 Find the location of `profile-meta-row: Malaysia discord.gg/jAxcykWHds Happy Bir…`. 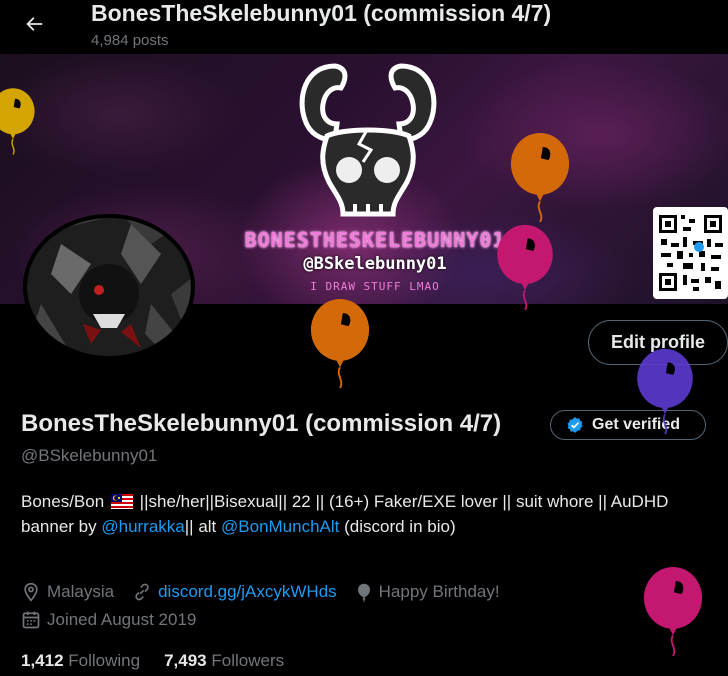

profile-meta-row: Malaysia discord.gg/jAxcykWHds Happy Bir… is located at coordinates (269, 592).